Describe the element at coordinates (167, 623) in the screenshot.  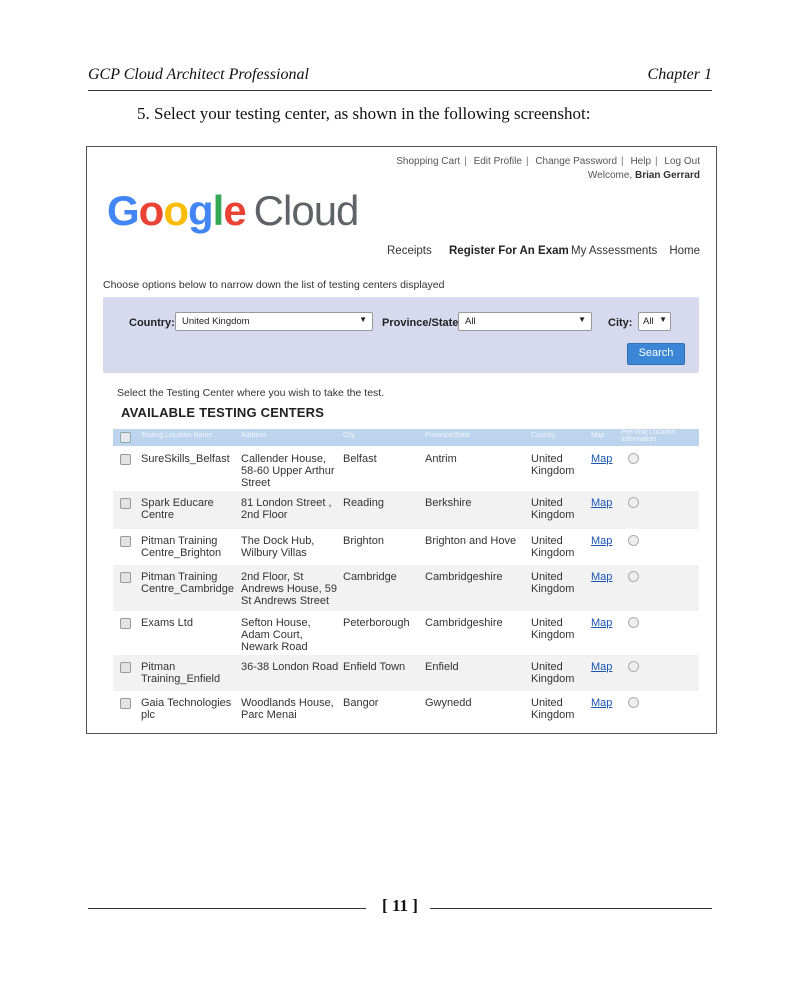
I see `cell-name: Exams Ltd` at that location.